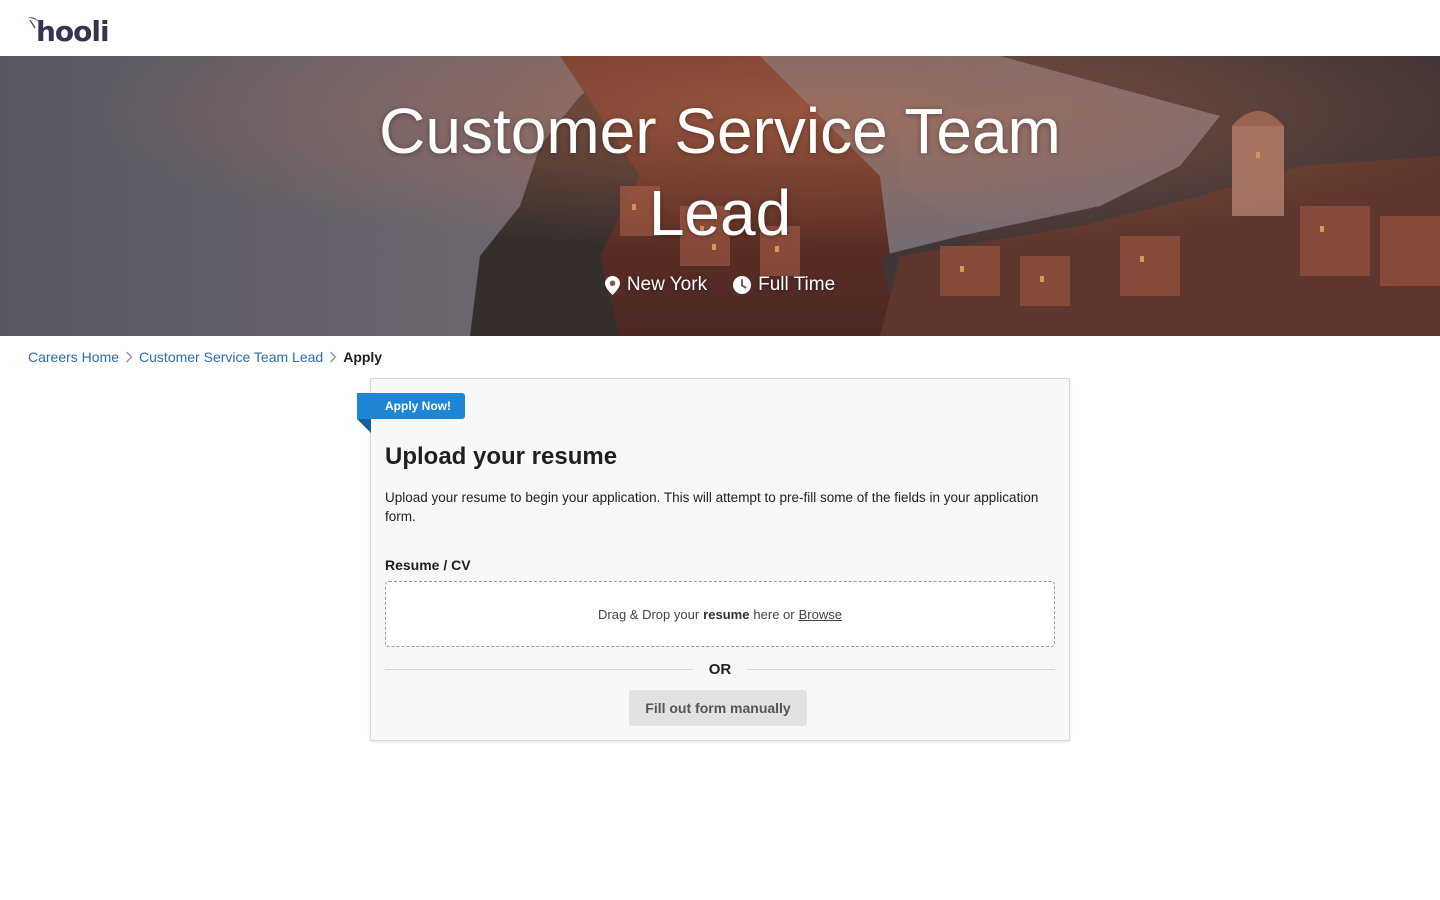 This screenshot has height=900, width=1440. Describe the element at coordinates (428, 565) in the screenshot. I see `resume-field-label: Resume / CV` at that location.